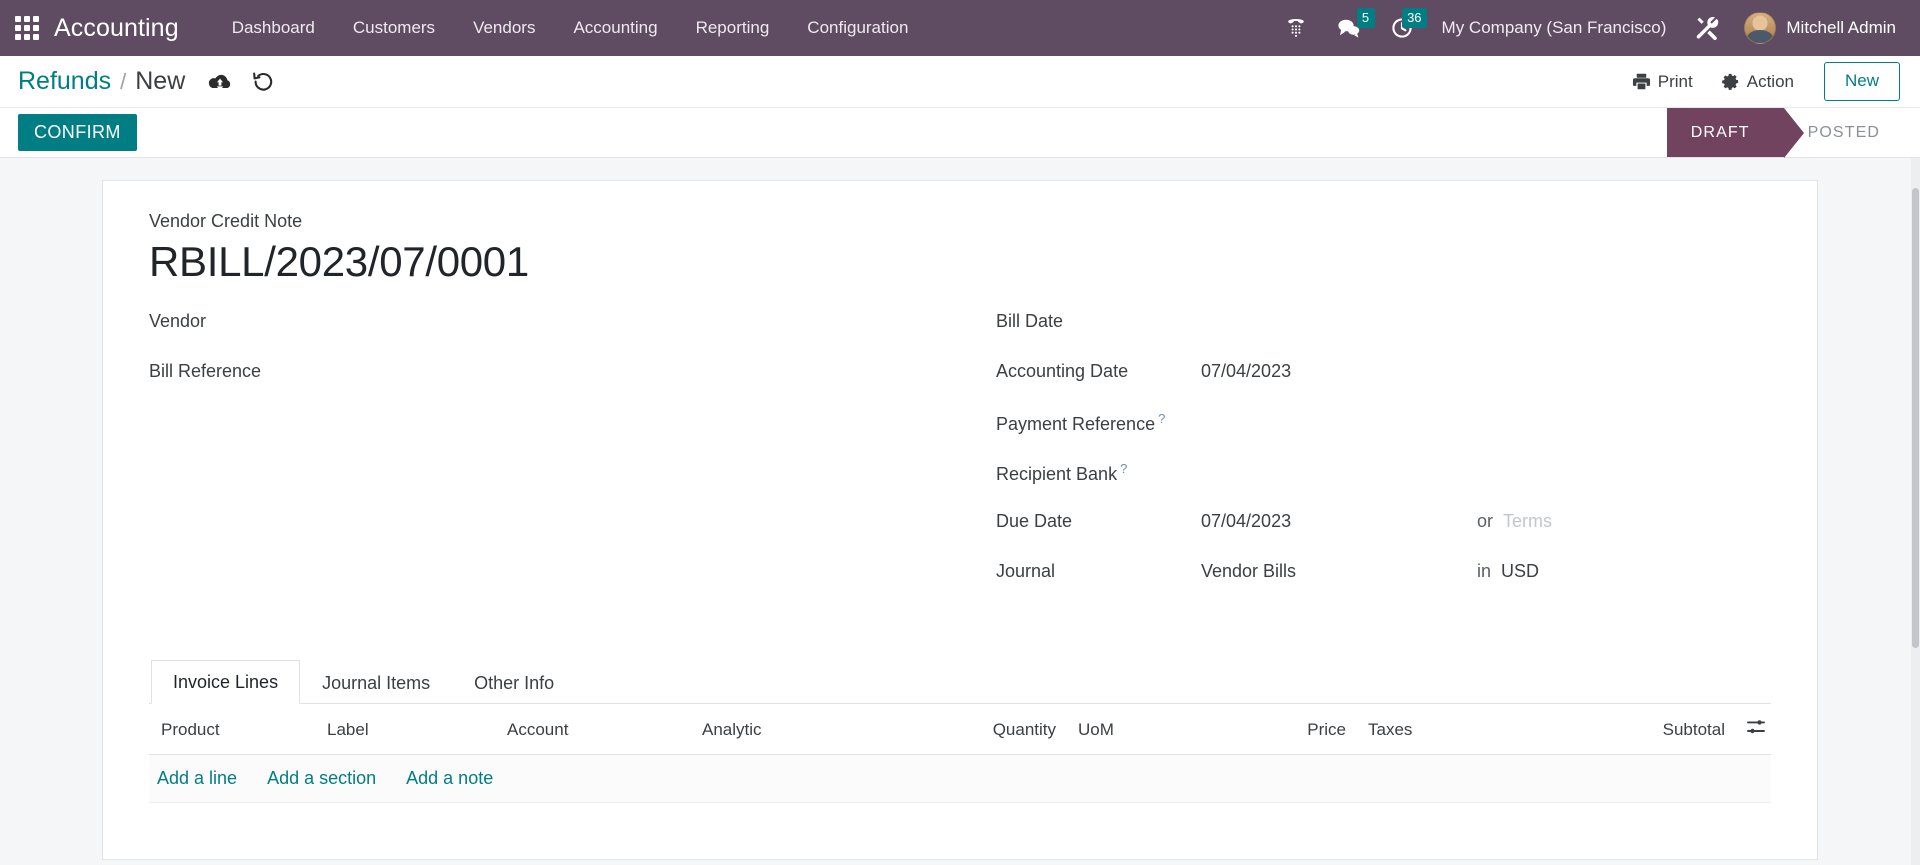 This screenshot has height=865, width=1920. What do you see at coordinates (1296, 28) in the screenshot?
I see `phone-dialpad-icon` at bounding box center [1296, 28].